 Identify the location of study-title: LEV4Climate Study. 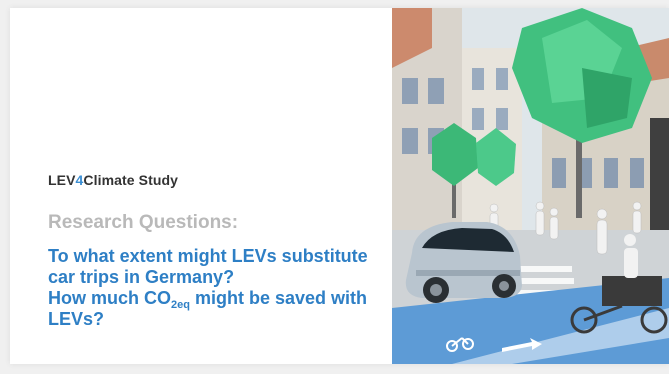
(113, 180).